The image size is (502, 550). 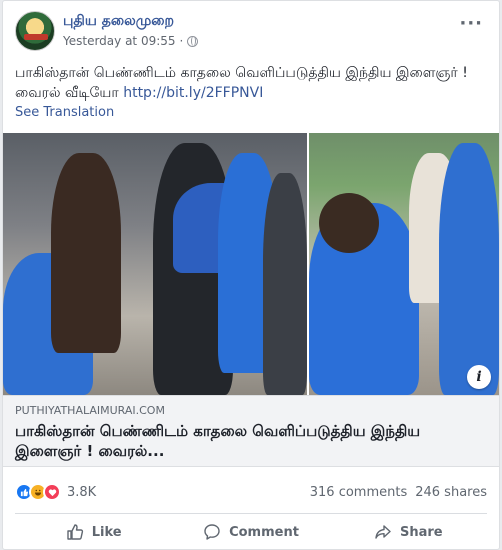 What do you see at coordinates (264, 532) in the screenshot?
I see `comment-button-label: Comment` at bounding box center [264, 532].